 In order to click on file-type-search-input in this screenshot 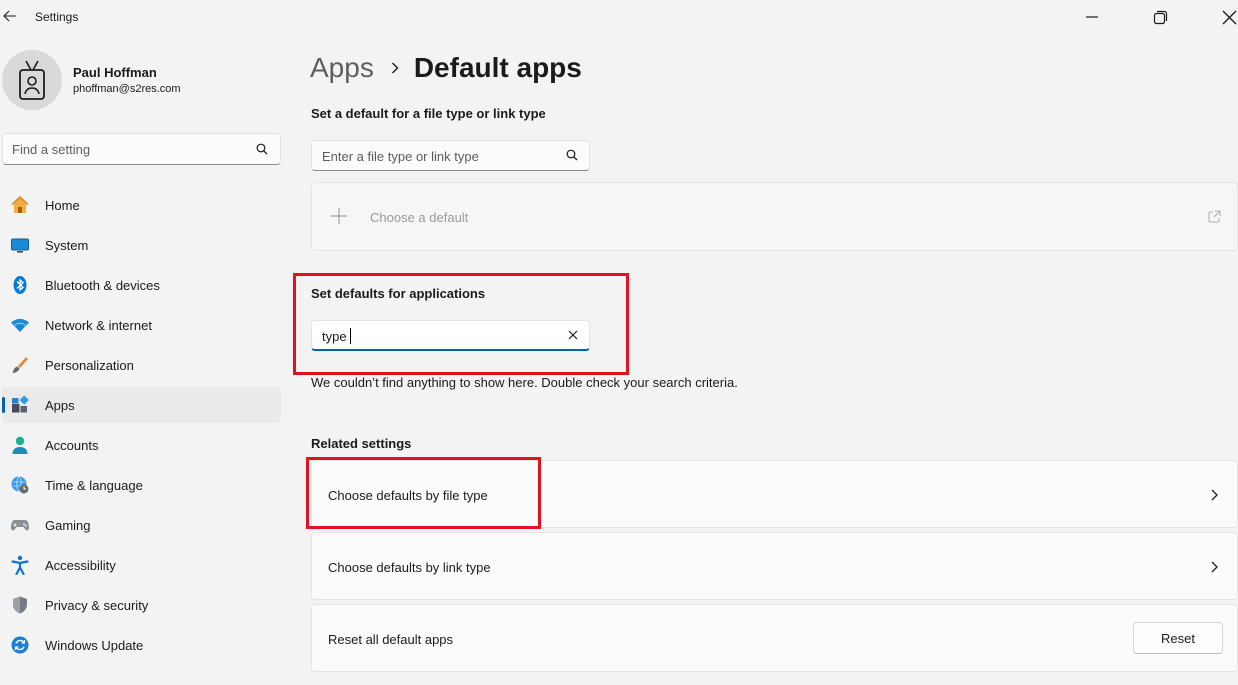, I will do `click(434, 156)`.